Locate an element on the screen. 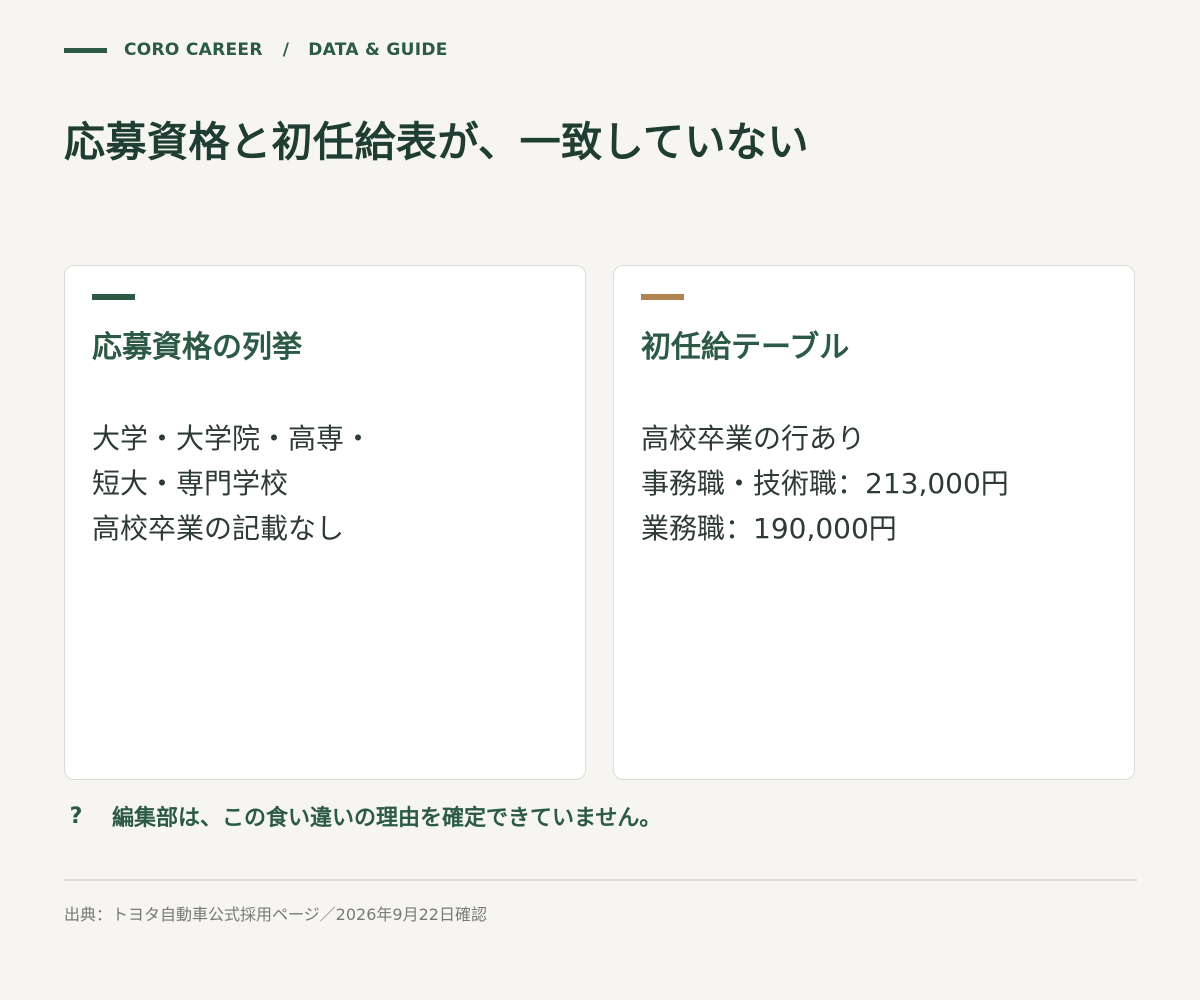 This screenshot has width=1200, height=1000. breadcrumb: CORO CAREER / DATA & GUIDE is located at coordinates (256, 50).